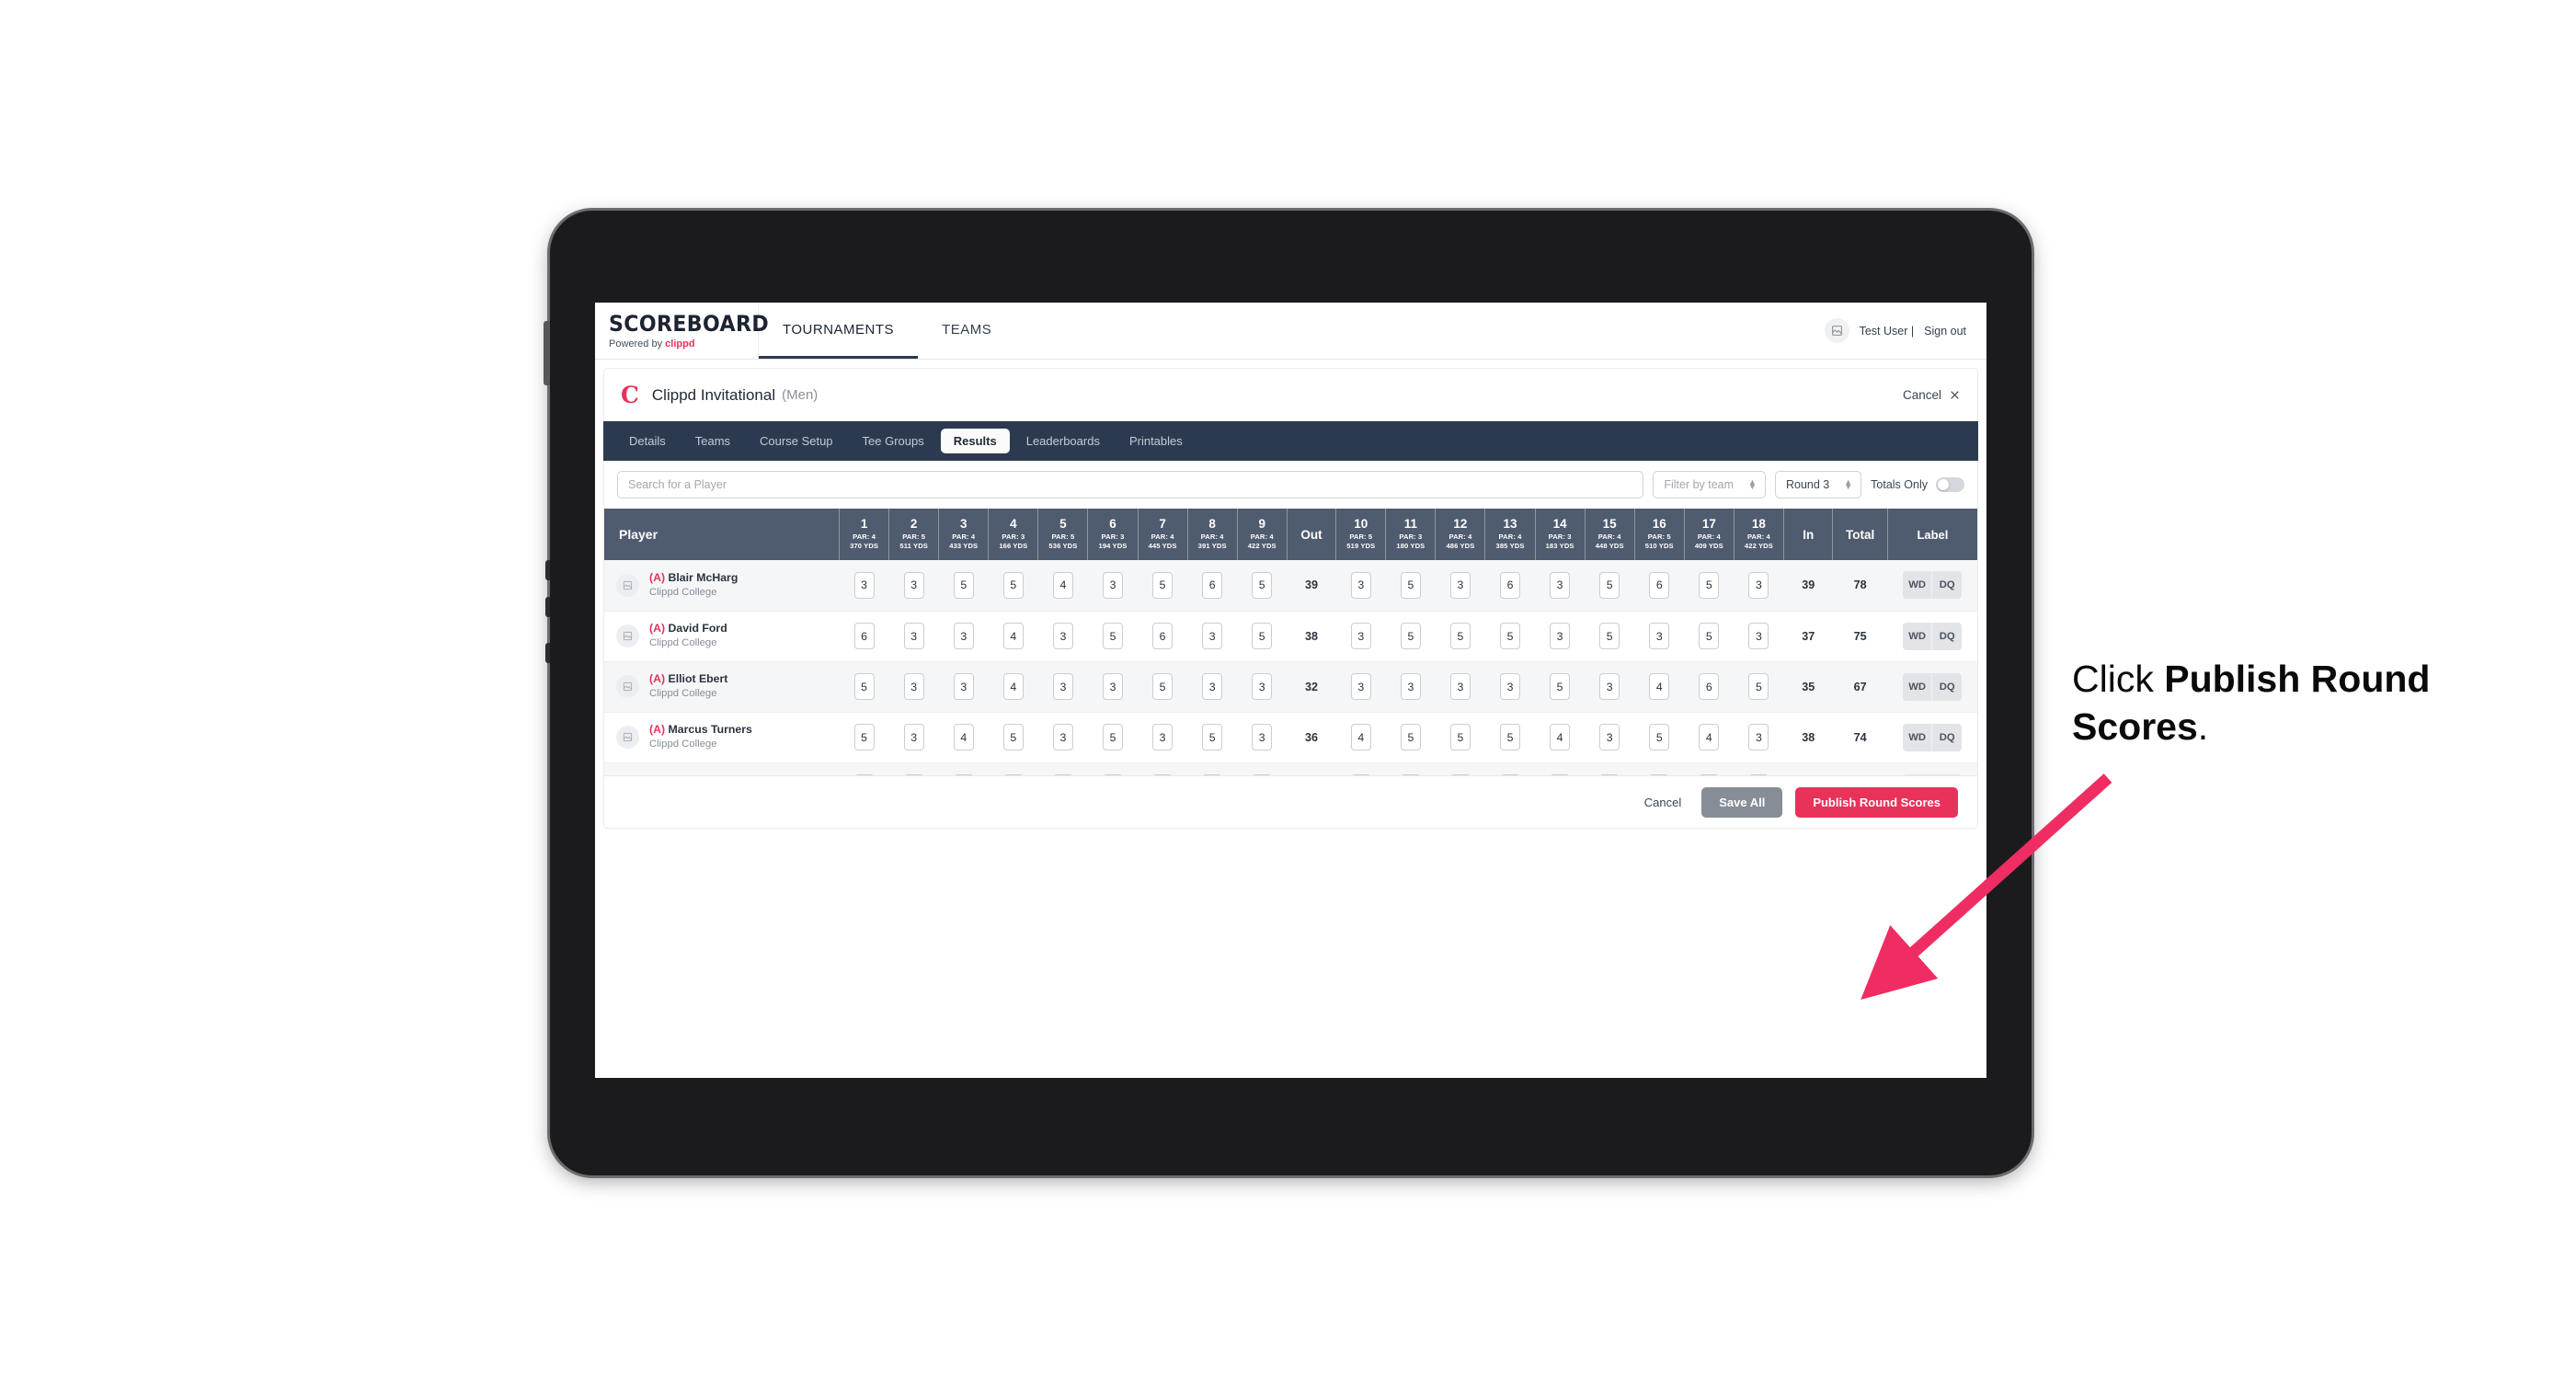 The height and width of the screenshot is (1386, 2576). I want to click on cancel-button: Cancel, so click(1663, 802).